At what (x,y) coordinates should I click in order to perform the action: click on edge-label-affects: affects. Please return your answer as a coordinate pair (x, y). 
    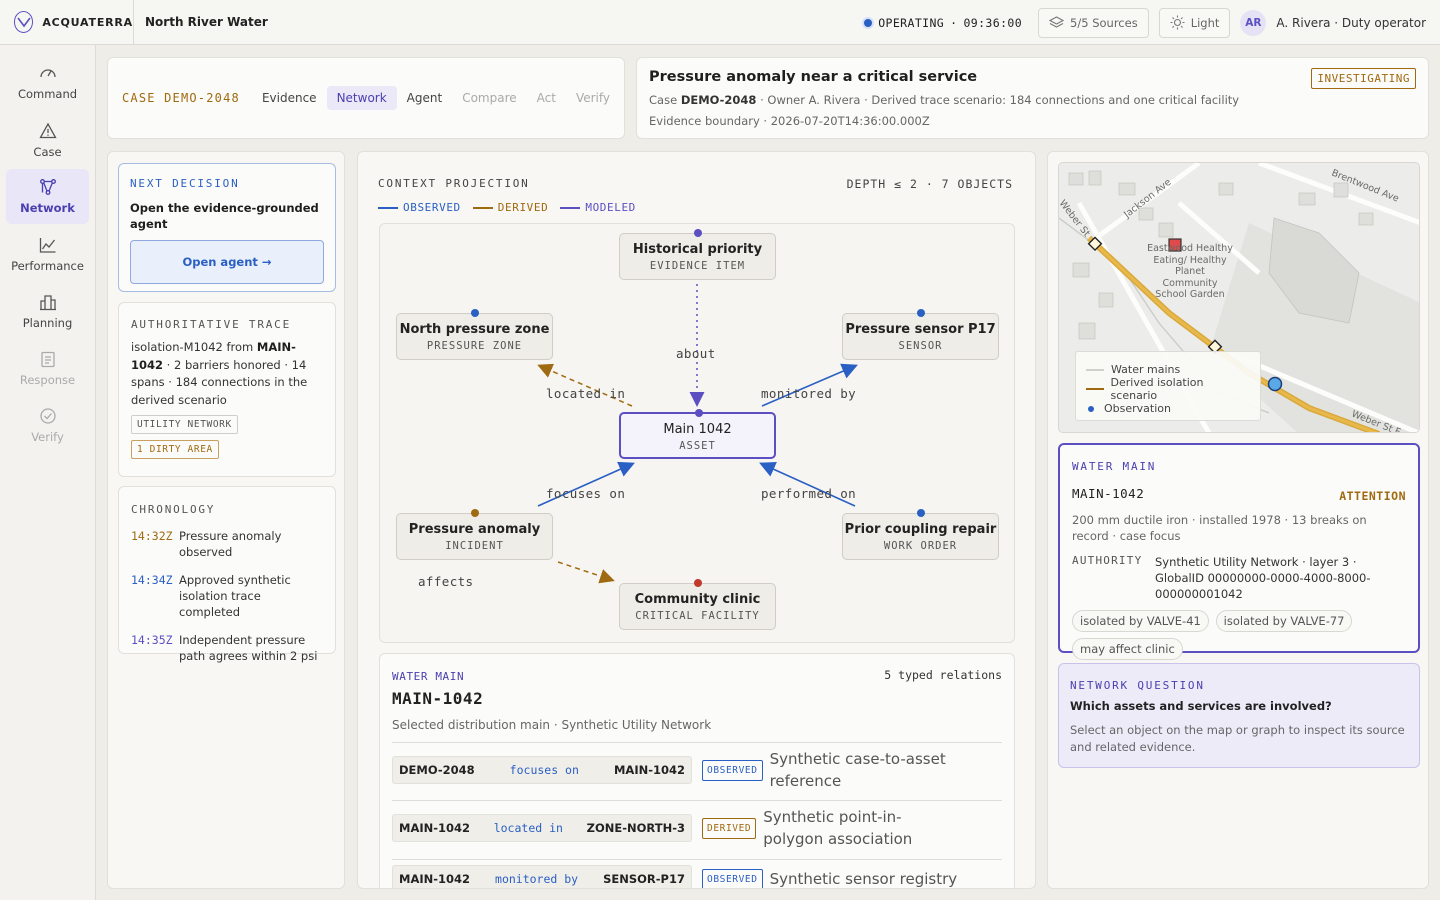
    Looking at the image, I should click on (446, 581).